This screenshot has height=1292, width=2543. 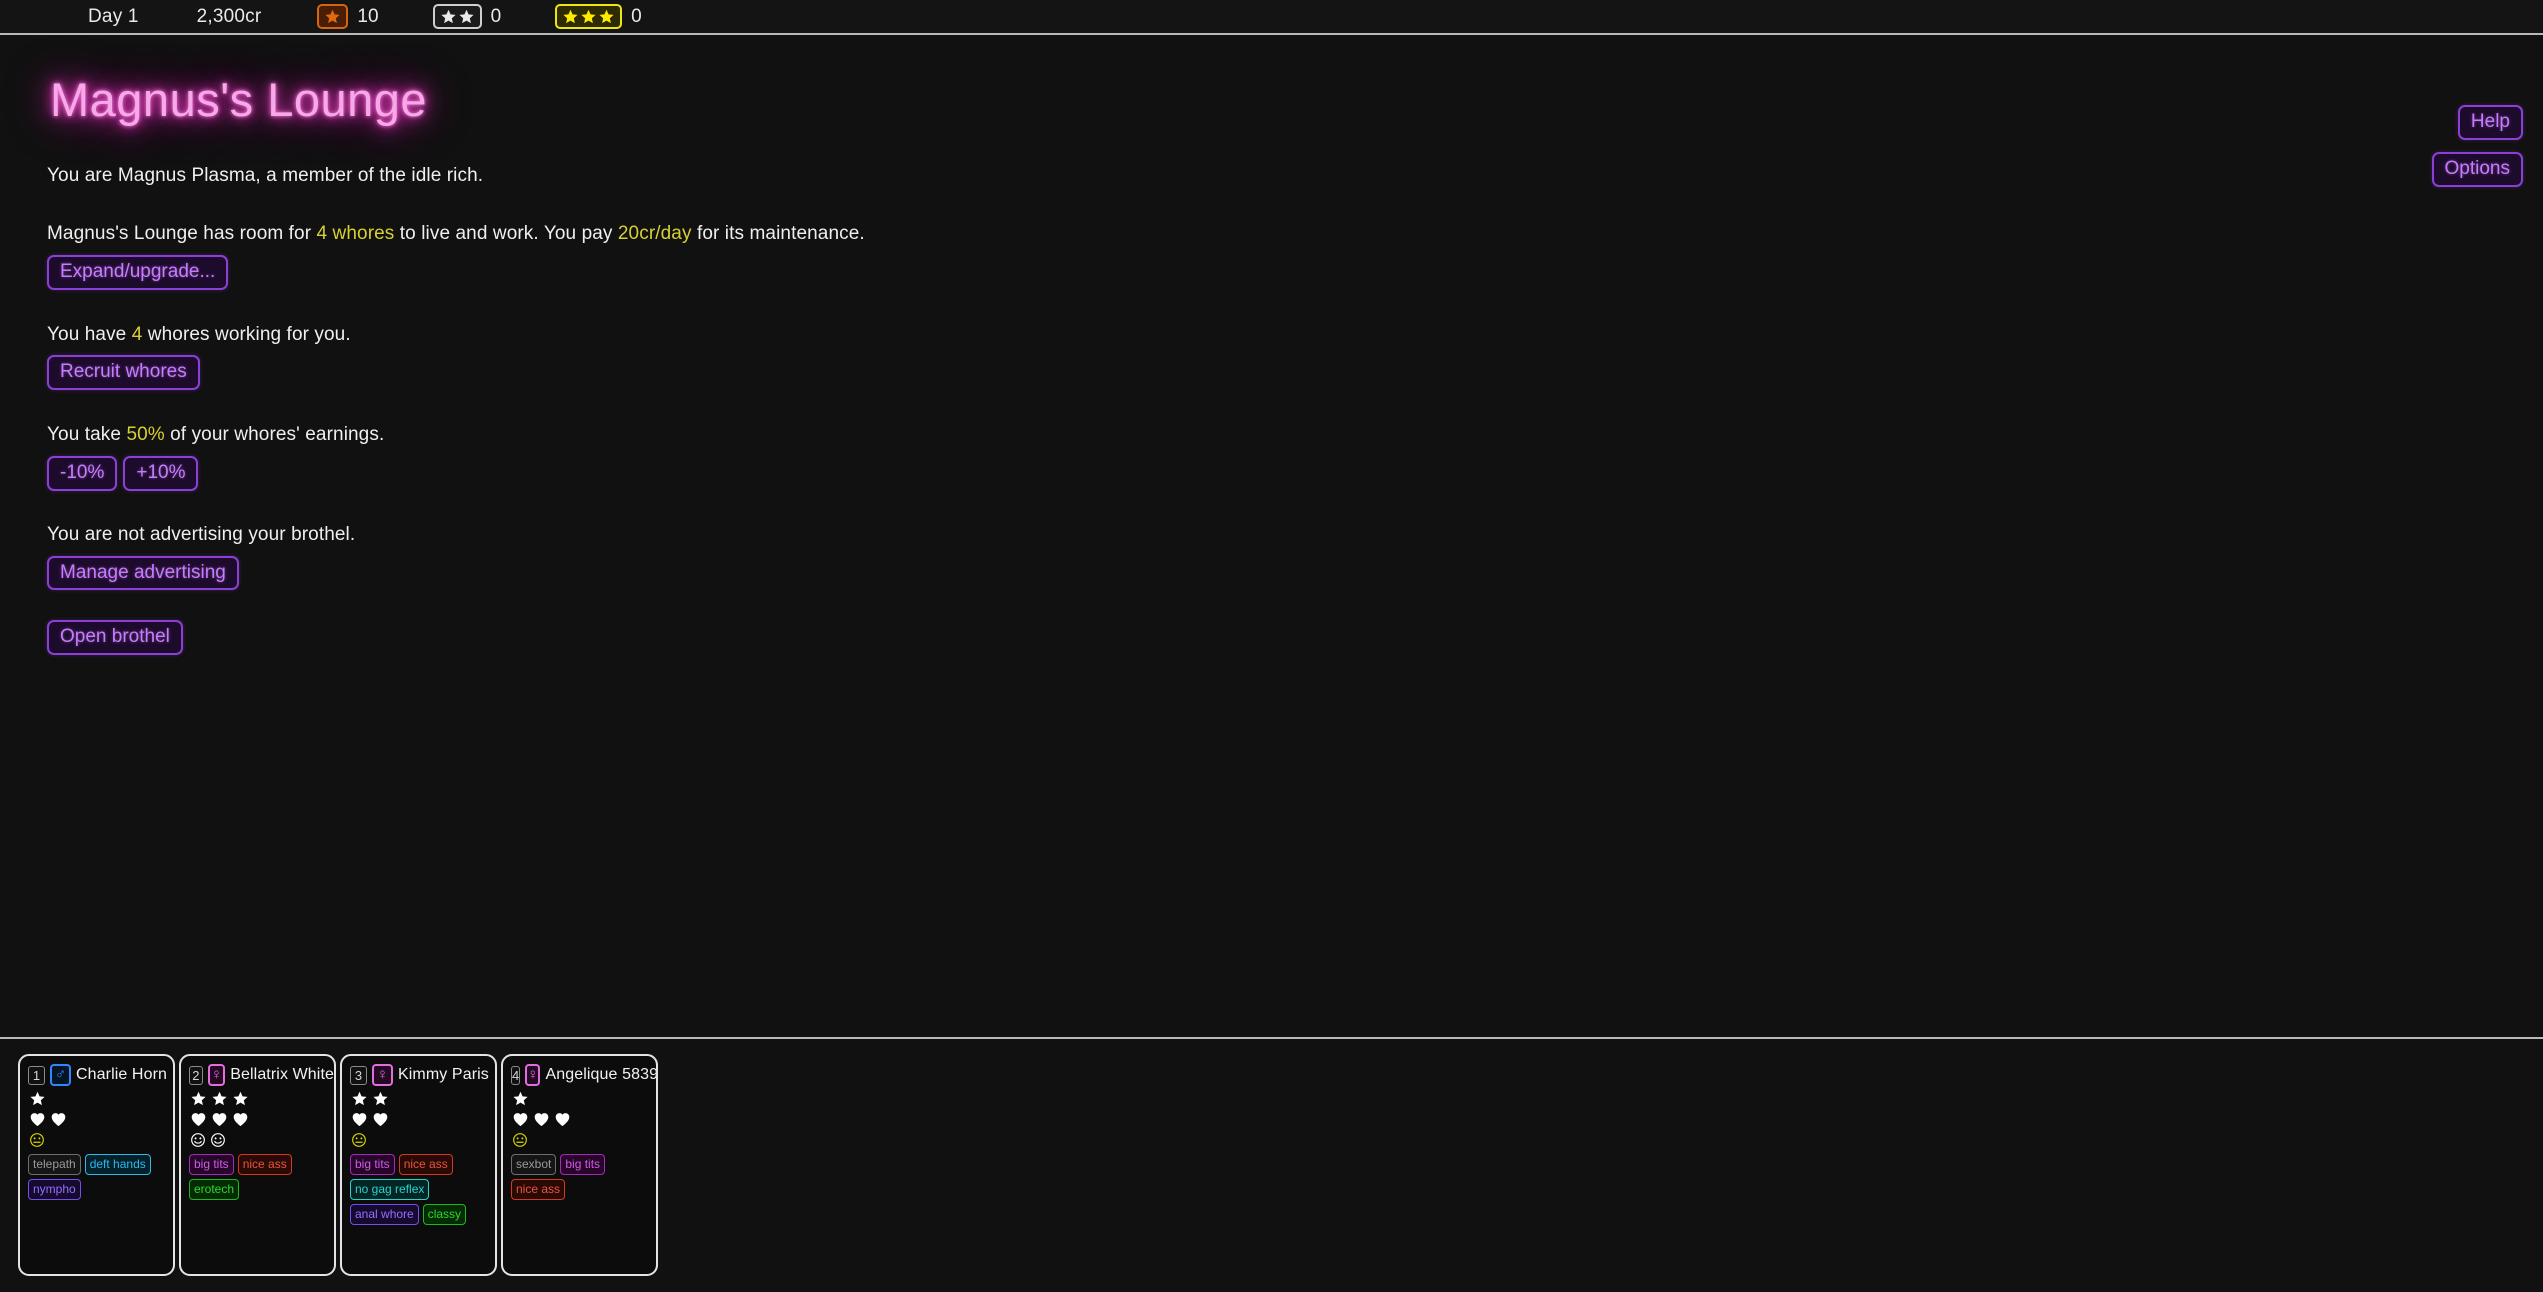 What do you see at coordinates (384, 1214) in the screenshot?
I see `trait-tag: anal whore` at bounding box center [384, 1214].